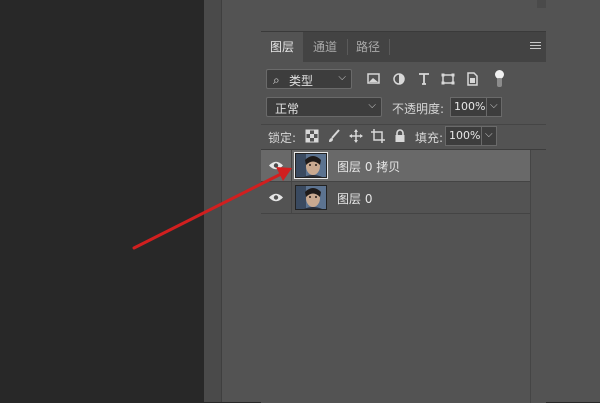 Image resolution: width=600 pixels, height=403 pixels. I want to click on upper-panel-scrollbar, so click(541, 4).